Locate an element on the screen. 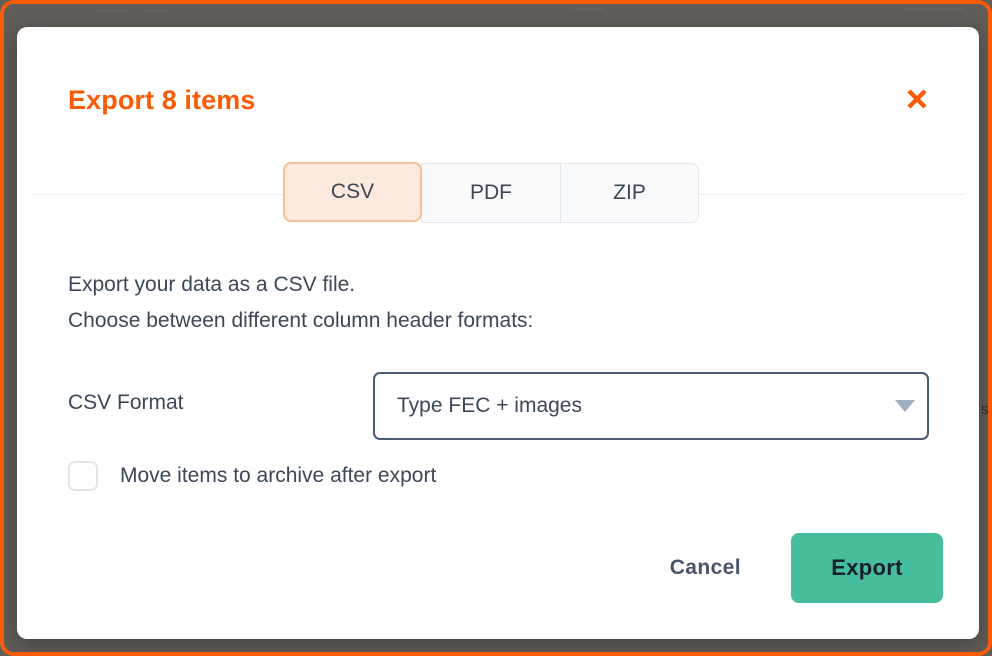 This screenshot has width=992, height=656. background-edge-text: s is located at coordinates (985, 409).